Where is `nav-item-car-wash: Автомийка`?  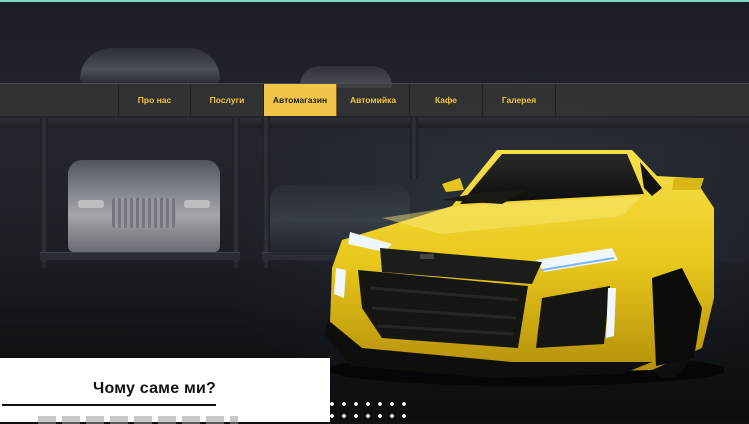 nav-item-car-wash: Автомийка is located at coordinates (373, 100).